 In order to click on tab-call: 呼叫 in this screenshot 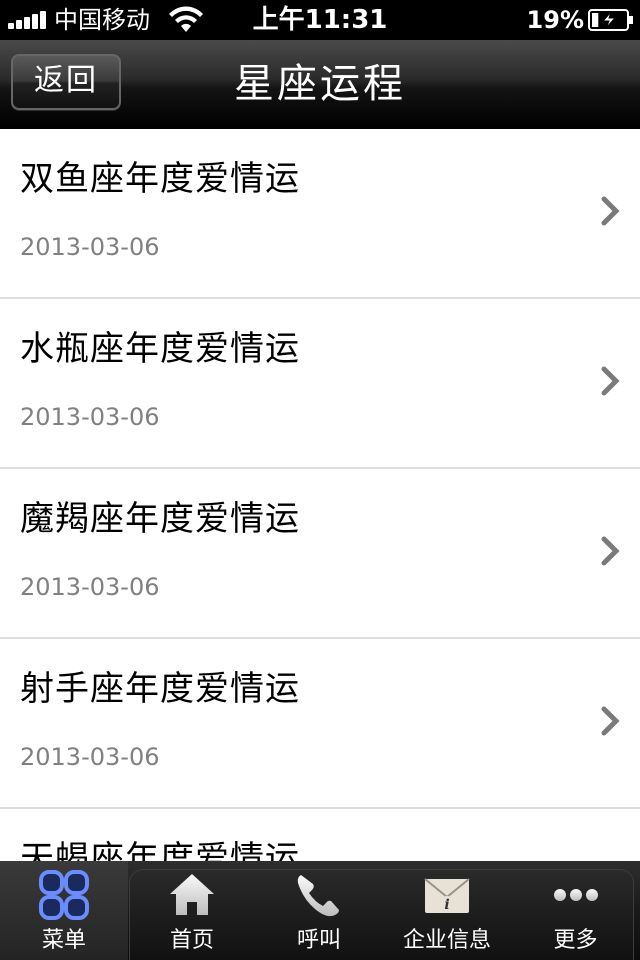, I will do `click(319, 910)`.